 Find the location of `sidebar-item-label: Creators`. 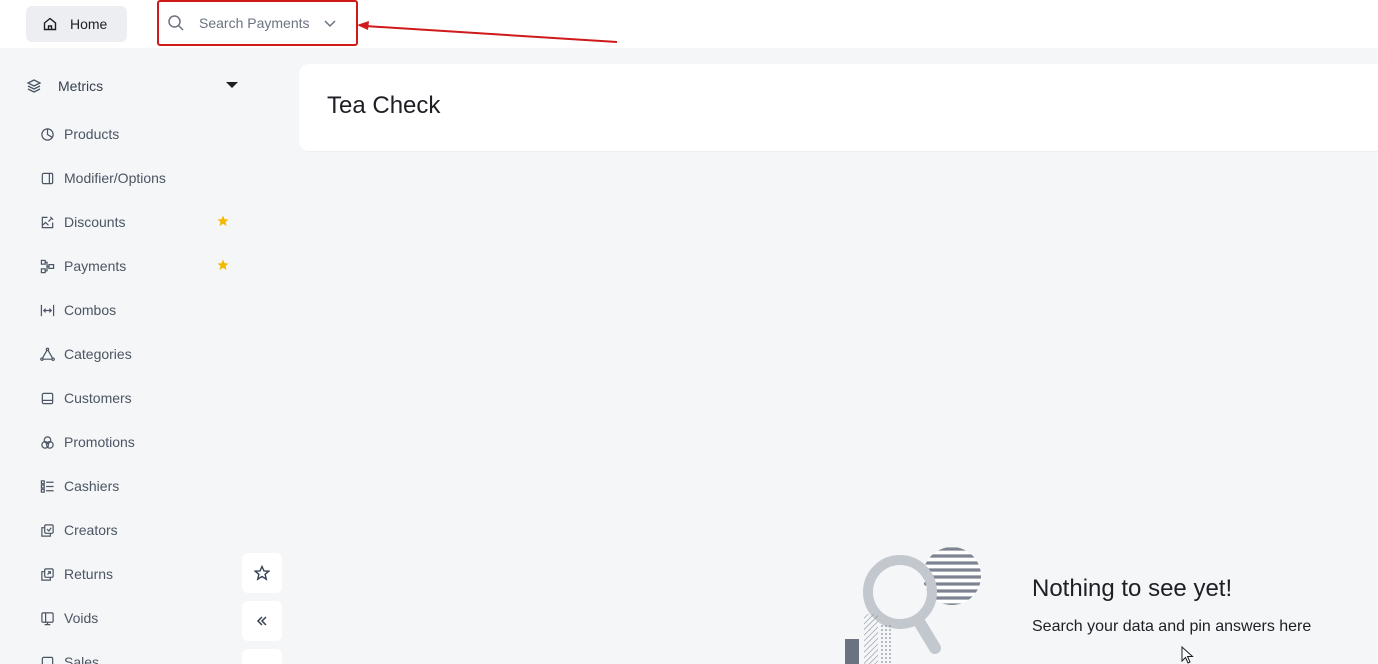

sidebar-item-label: Creators is located at coordinates (91, 530).